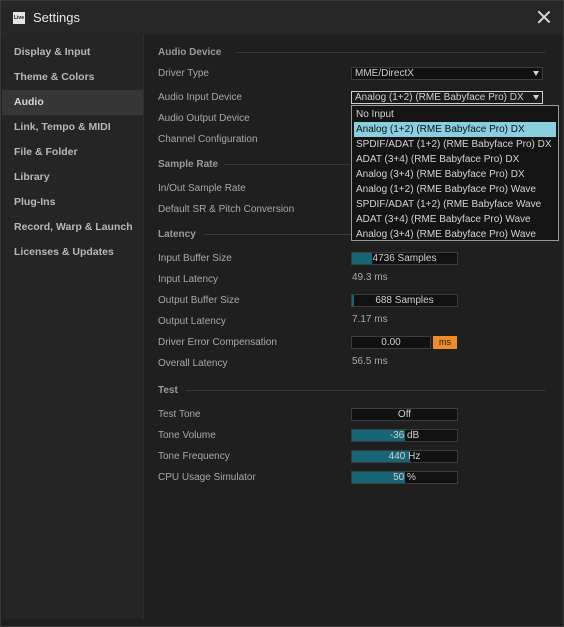  Describe the element at coordinates (188, 164) in the screenshot. I see `section-sample-rate: Sample Rate` at that location.